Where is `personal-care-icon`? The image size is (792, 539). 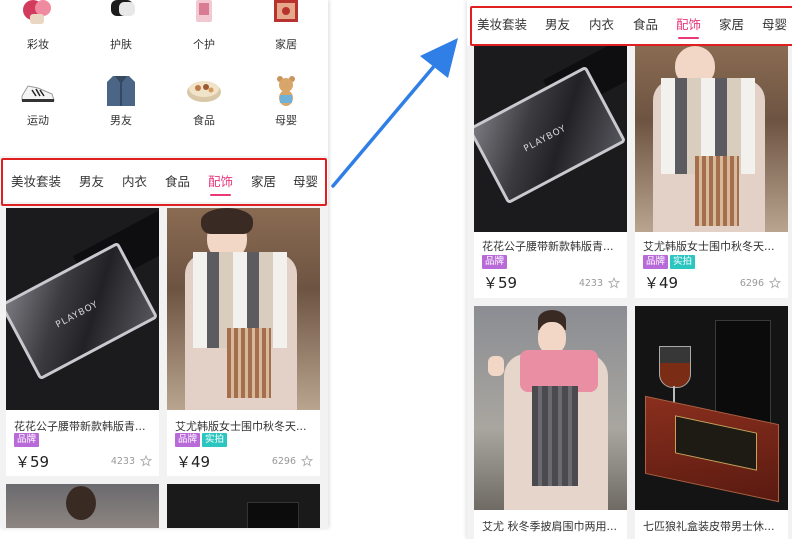 personal-care-icon is located at coordinates (204, 15).